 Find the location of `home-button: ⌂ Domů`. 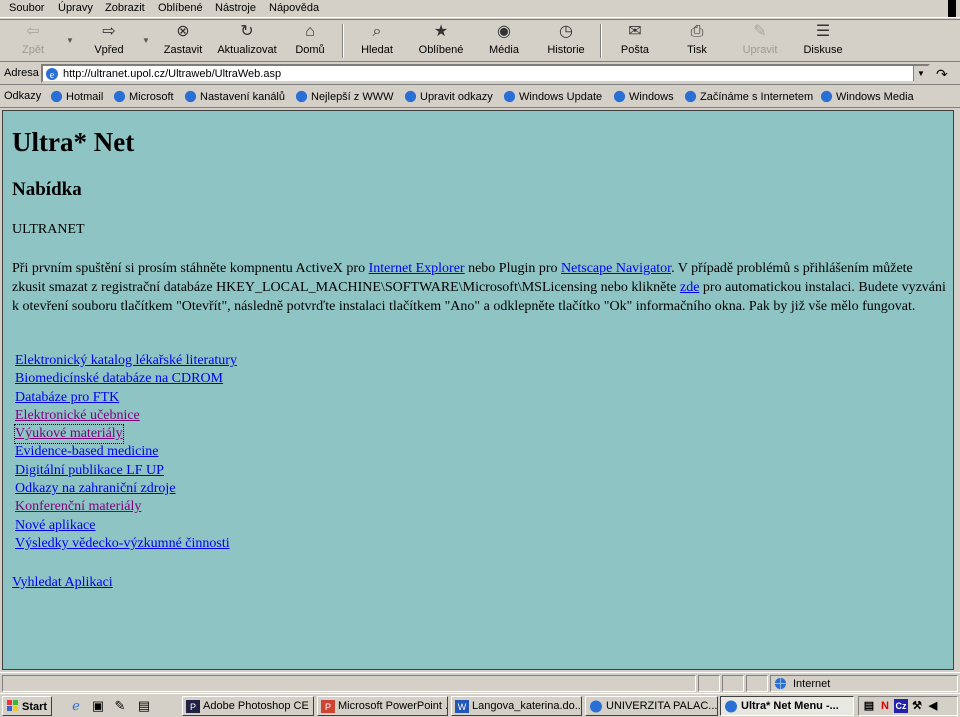

home-button: ⌂ Domů is located at coordinates (310, 41).